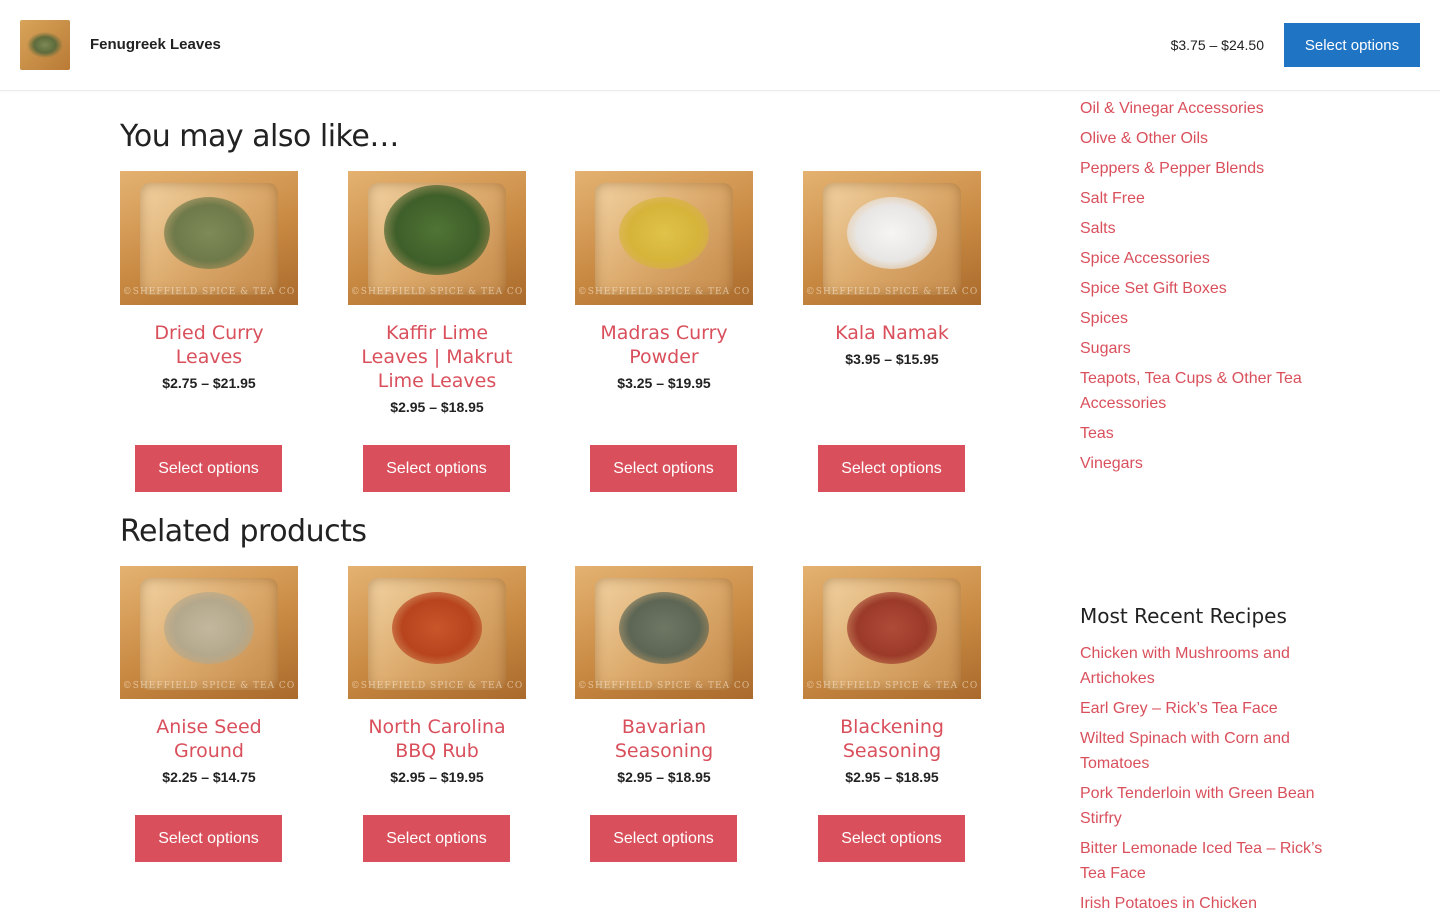 Image resolution: width=1440 pixels, height=921 pixels. I want to click on recipe-link: Wilted Spinach with Corn and Tomatoes, so click(1205, 751).